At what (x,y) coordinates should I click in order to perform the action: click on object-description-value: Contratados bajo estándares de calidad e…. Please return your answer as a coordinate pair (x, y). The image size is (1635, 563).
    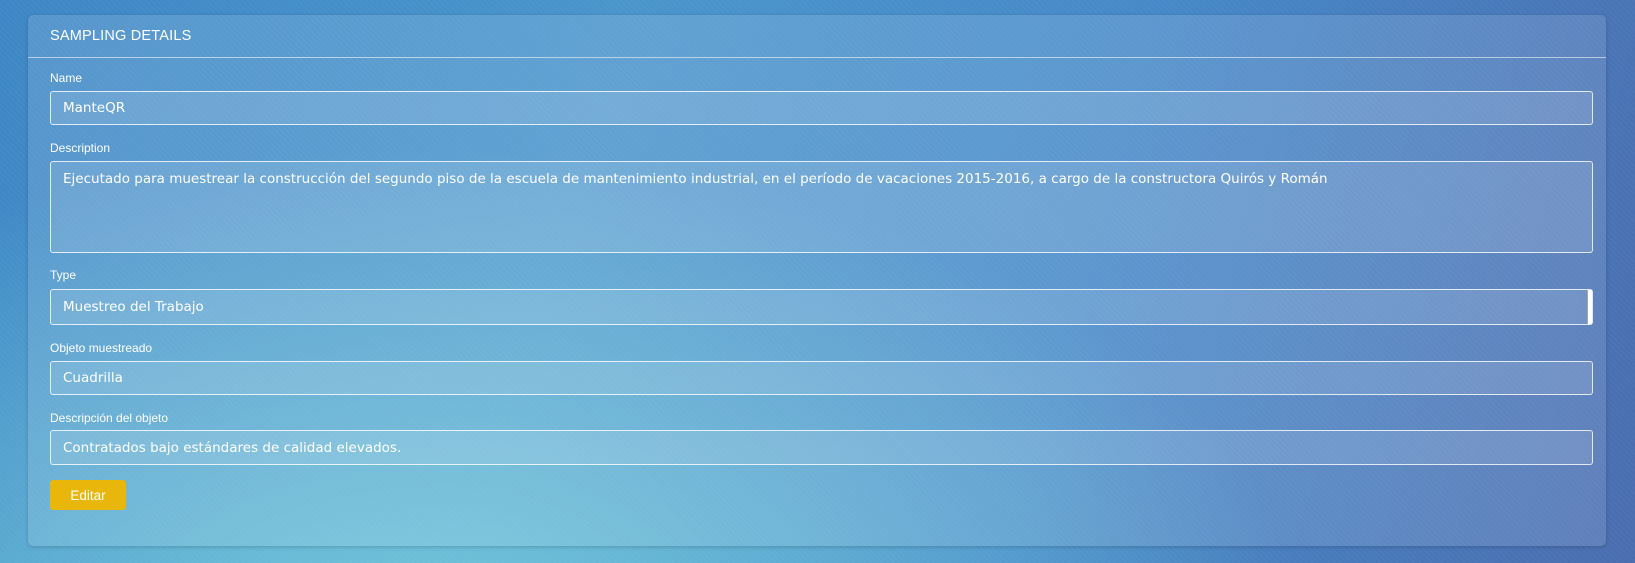
    Looking at the image, I should click on (232, 447).